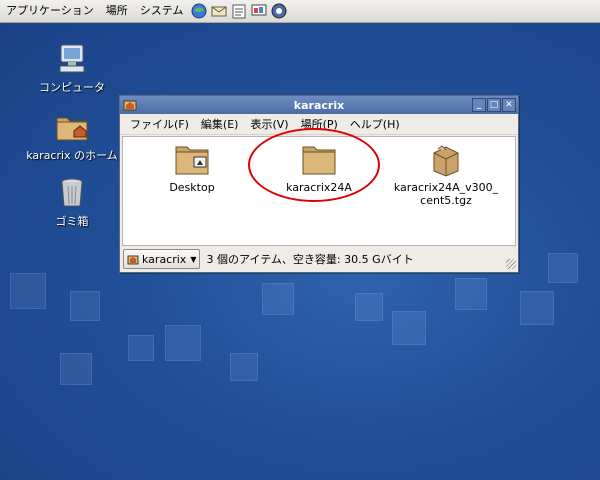  I want to click on archive-icon, so click(446, 160).